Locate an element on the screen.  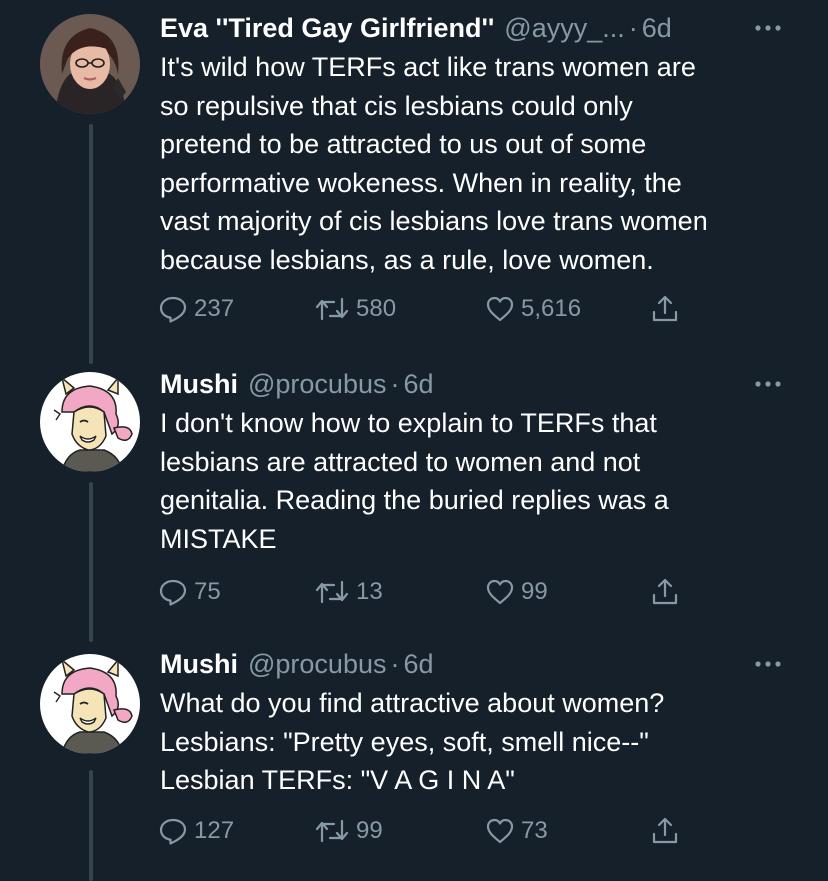
like-count: 99 is located at coordinates (534, 591).